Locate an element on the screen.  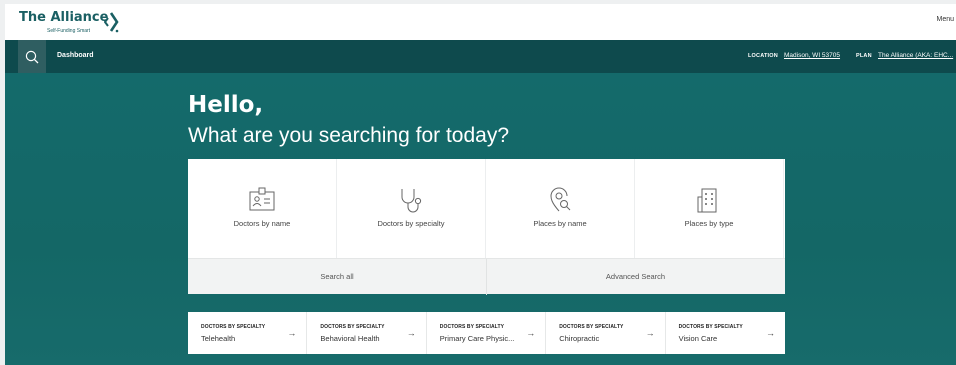
advanced-search-button: Advanced Search is located at coordinates (635, 277).